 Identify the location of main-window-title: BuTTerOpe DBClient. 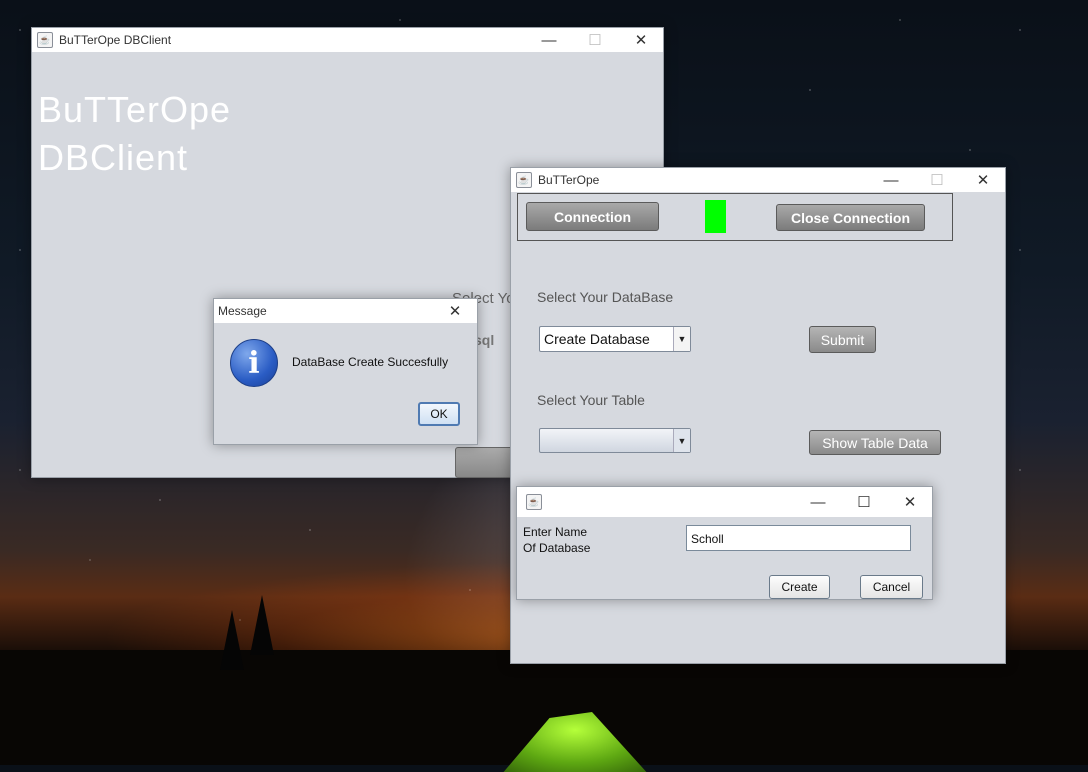
(115, 40).